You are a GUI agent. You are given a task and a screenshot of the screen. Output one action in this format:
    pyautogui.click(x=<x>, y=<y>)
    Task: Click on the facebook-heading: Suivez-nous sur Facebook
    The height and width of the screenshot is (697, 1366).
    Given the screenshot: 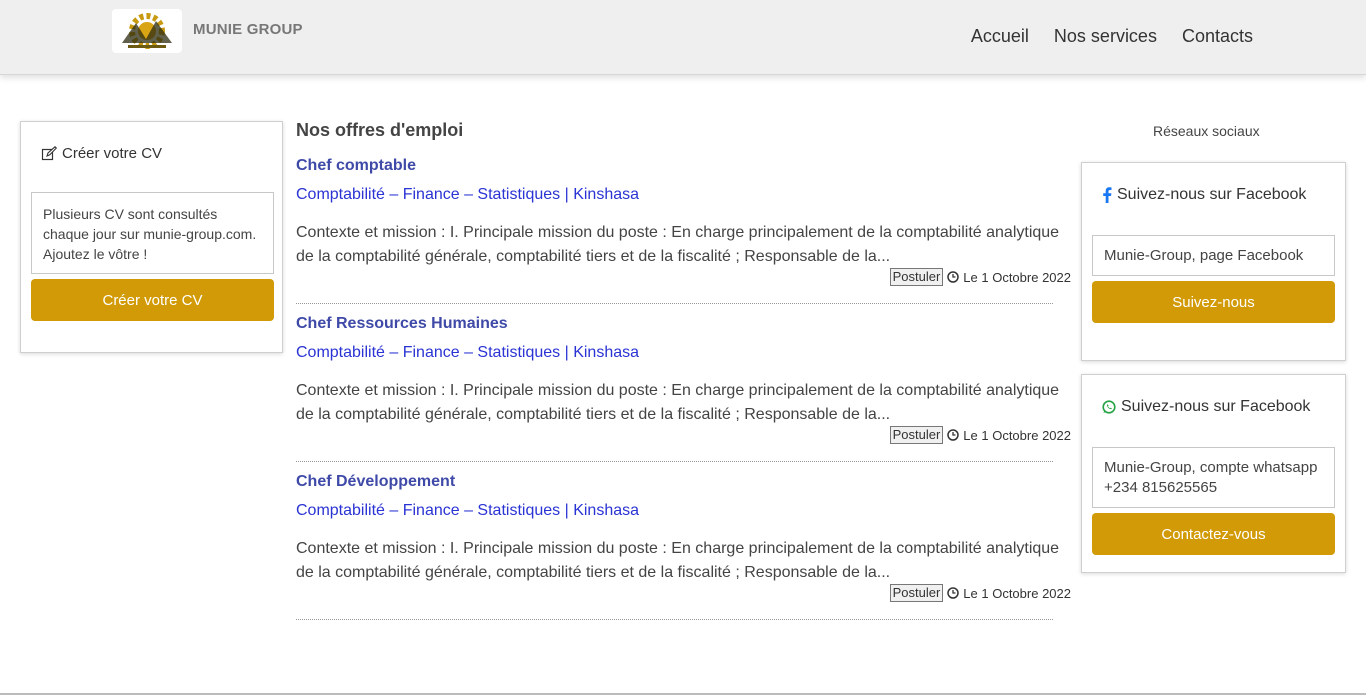 What is the action you would take?
    pyautogui.click(x=1204, y=195)
    